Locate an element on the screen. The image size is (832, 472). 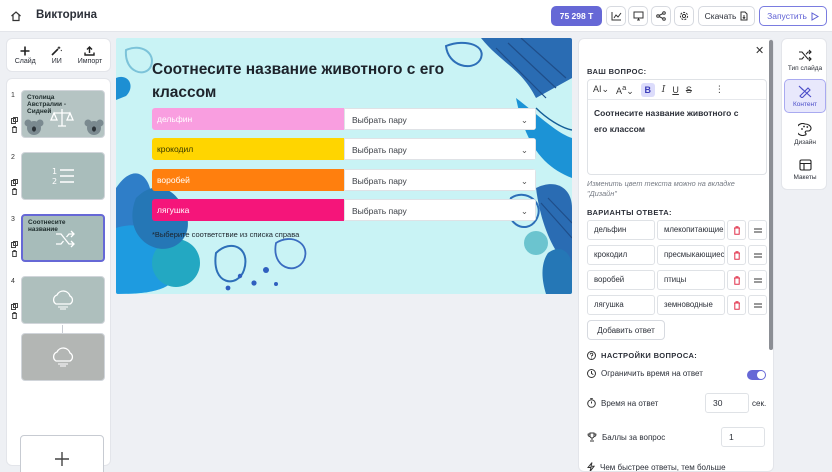
slide-thumb-2: 12 is located at coordinates (63, 176).